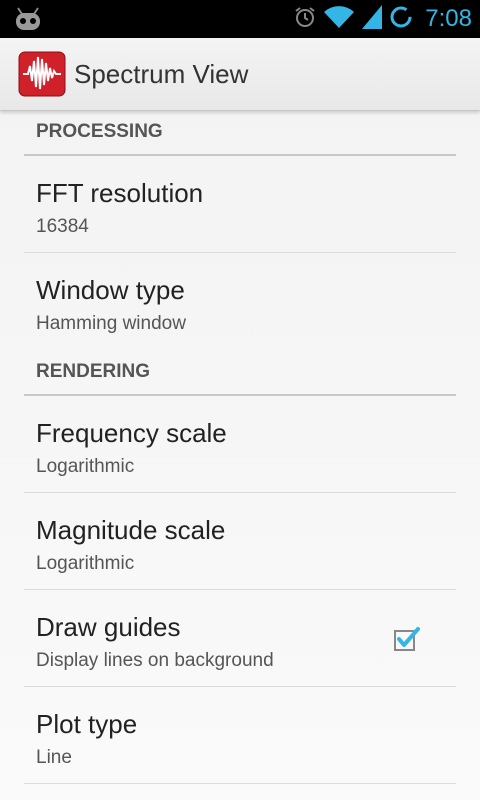  I want to click on pref-summary: Display lines on background, so click(155, 660).